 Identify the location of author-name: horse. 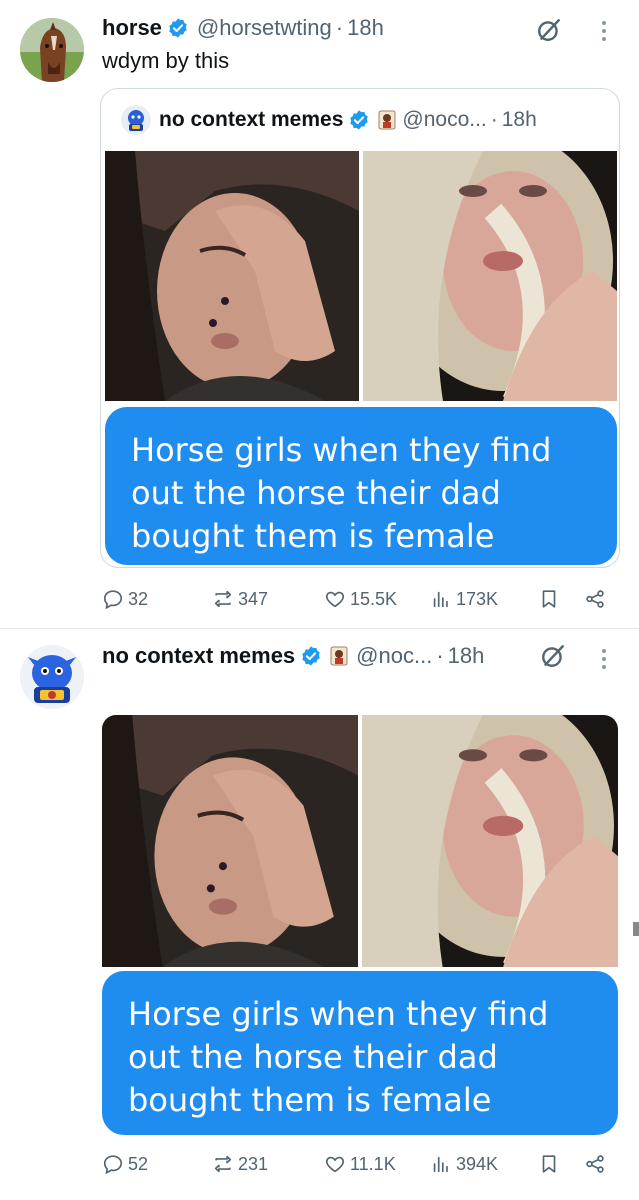
(132, 28).